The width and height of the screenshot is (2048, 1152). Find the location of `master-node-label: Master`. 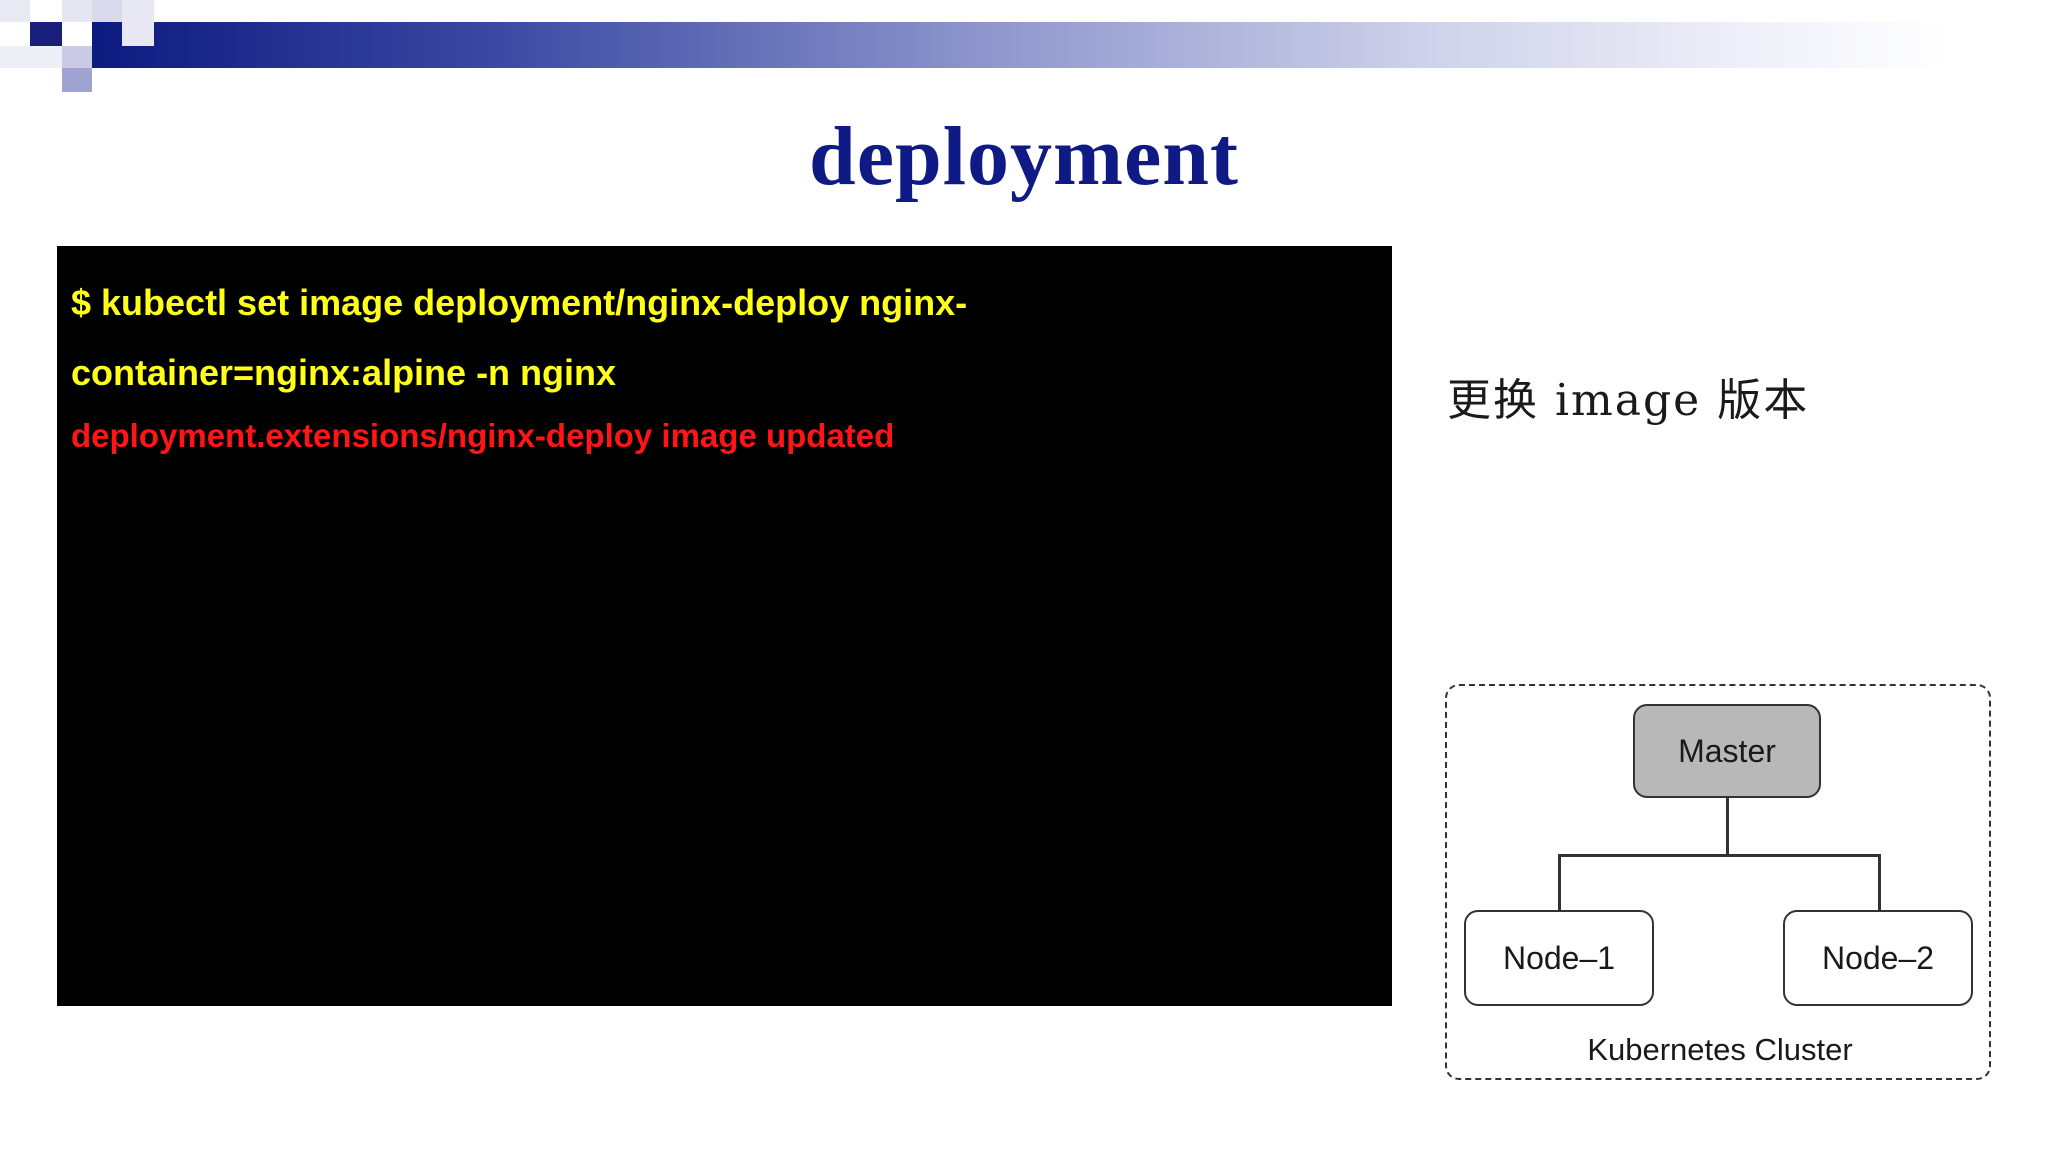

master-node-label: Master is located at coordinates (1727, 750).